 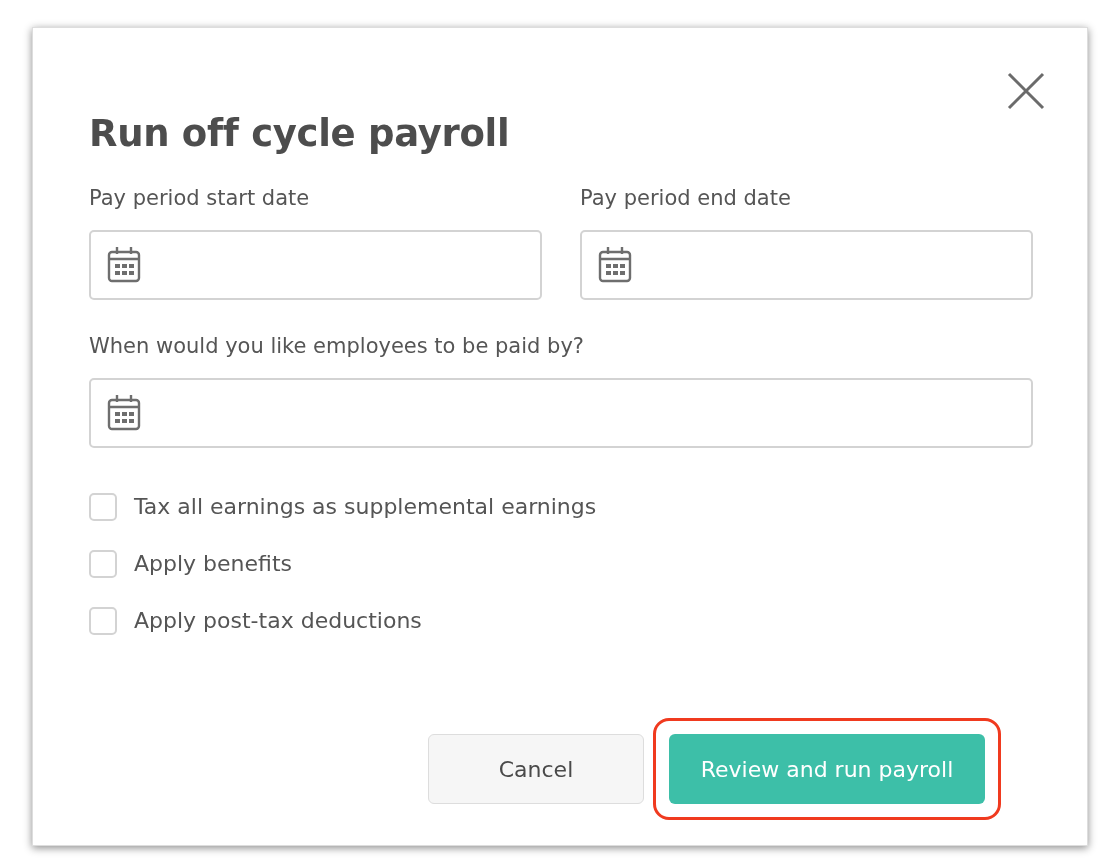 I want to click on close-icon, so click(x=1026, y=91).